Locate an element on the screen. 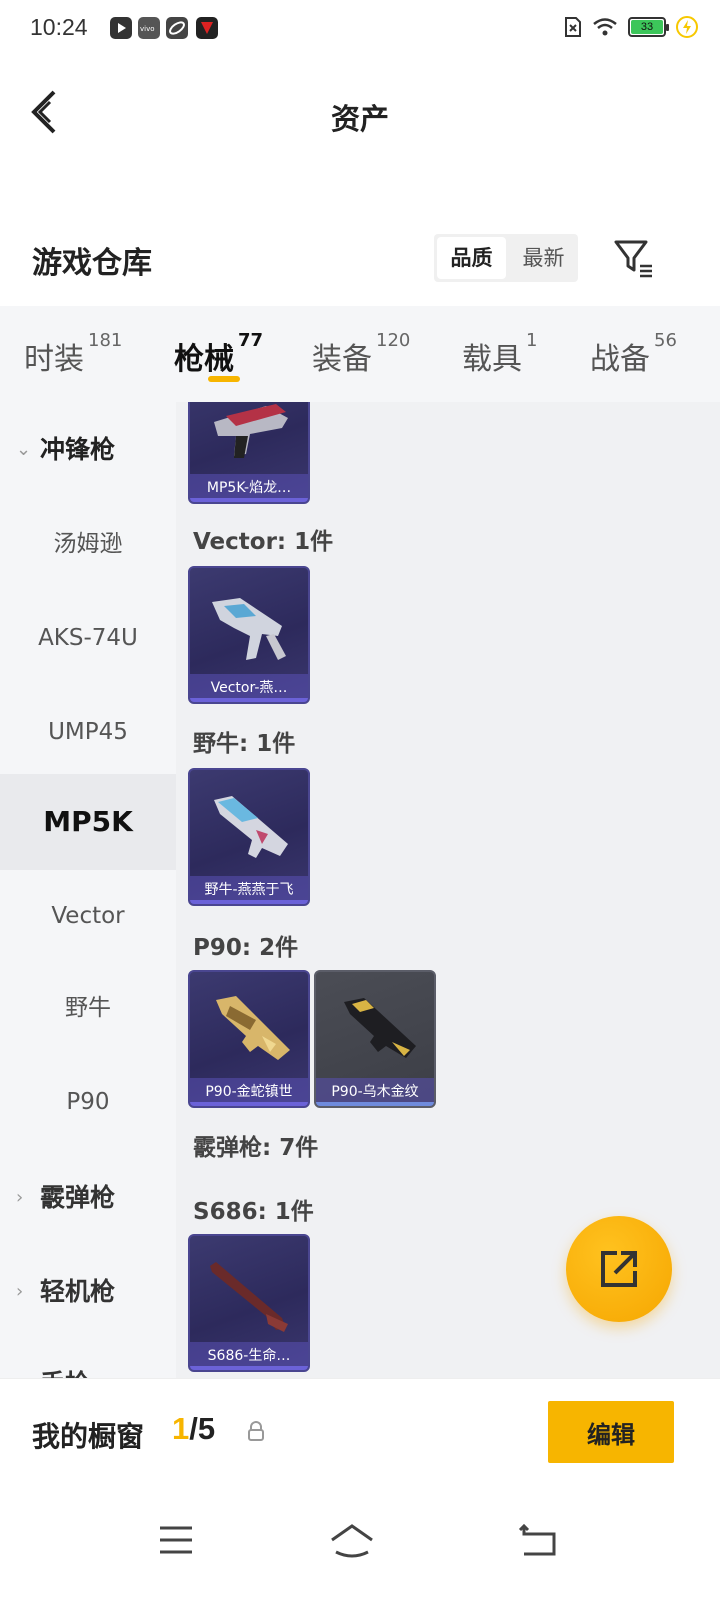 The height and width of the screenshot is (1600, 720). sidebar-item-label: UMP45 is located at coordinates (88, 732).